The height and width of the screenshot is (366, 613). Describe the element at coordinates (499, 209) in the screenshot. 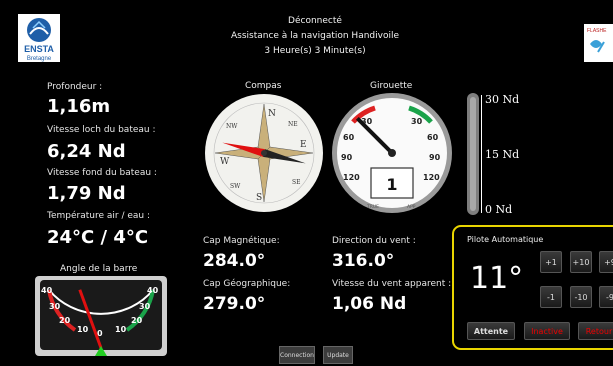

I see `wind-scale-label: 0 Nd` at that location.